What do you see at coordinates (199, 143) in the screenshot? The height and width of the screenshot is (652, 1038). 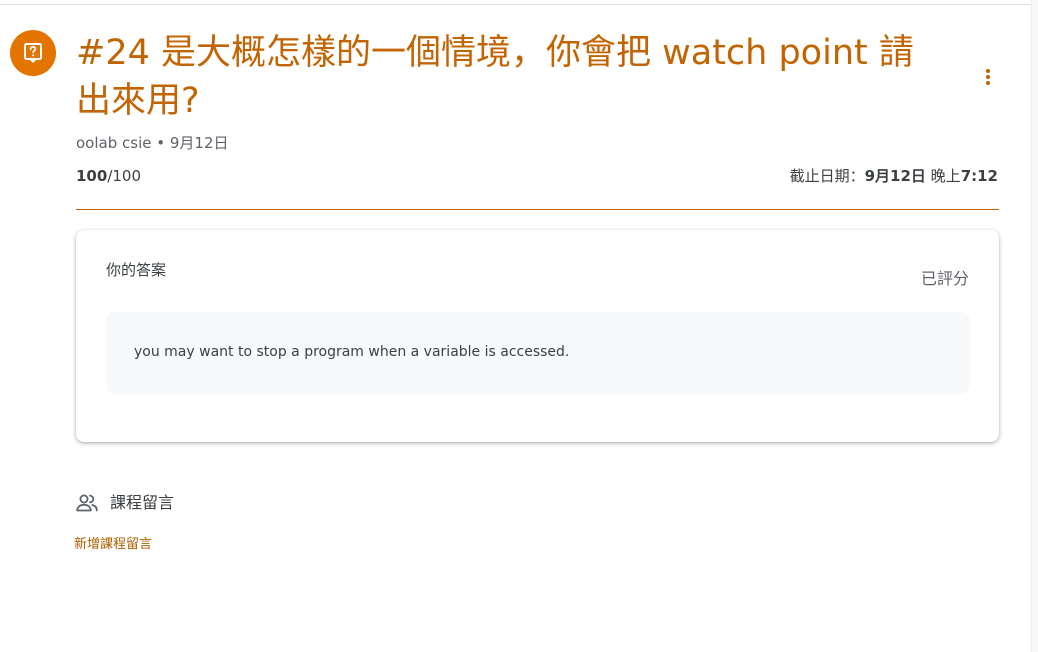 I see `posted-date: 9月12日` at bounding box center [199, 143].